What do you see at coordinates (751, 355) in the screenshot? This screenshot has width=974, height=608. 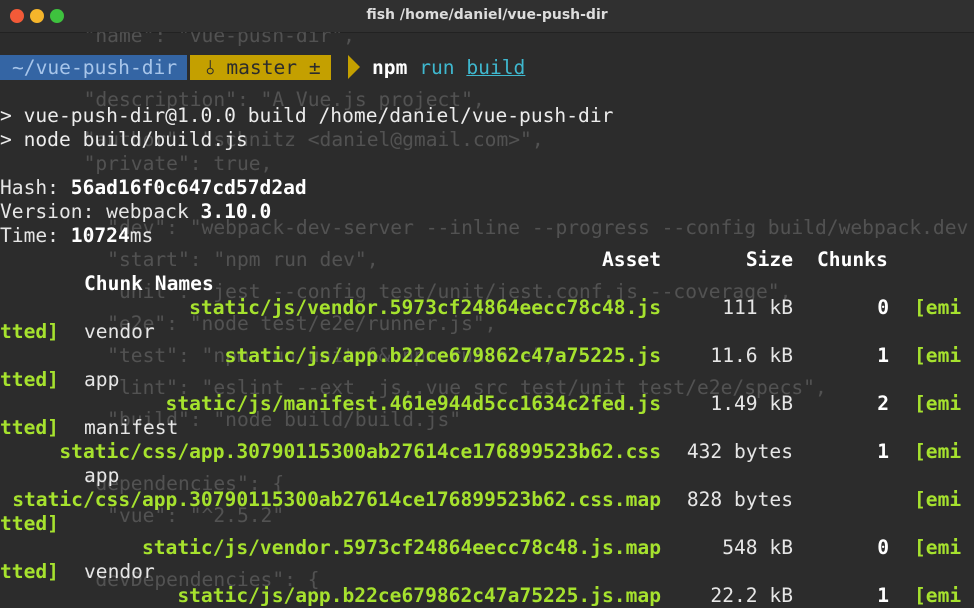 I see `asset-size: 11.6 kB` at bounding box center [751, 355].